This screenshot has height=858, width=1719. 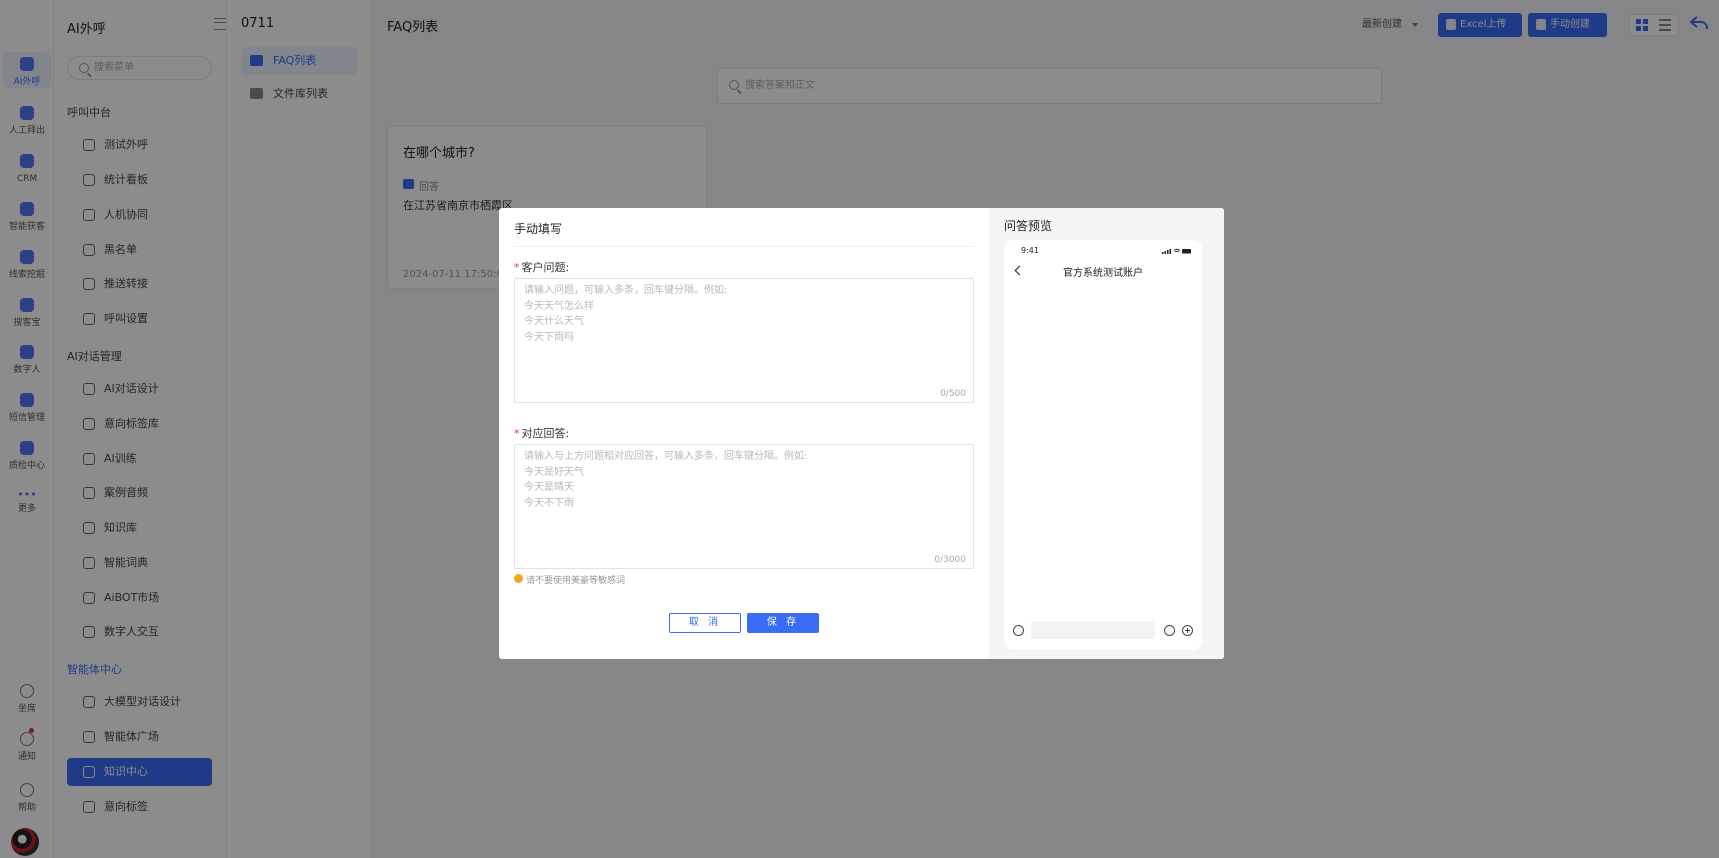 What do you see at coordinates (744, 246) in the screenshot?
I see `modal-divider` at bounding box center [744, 246].